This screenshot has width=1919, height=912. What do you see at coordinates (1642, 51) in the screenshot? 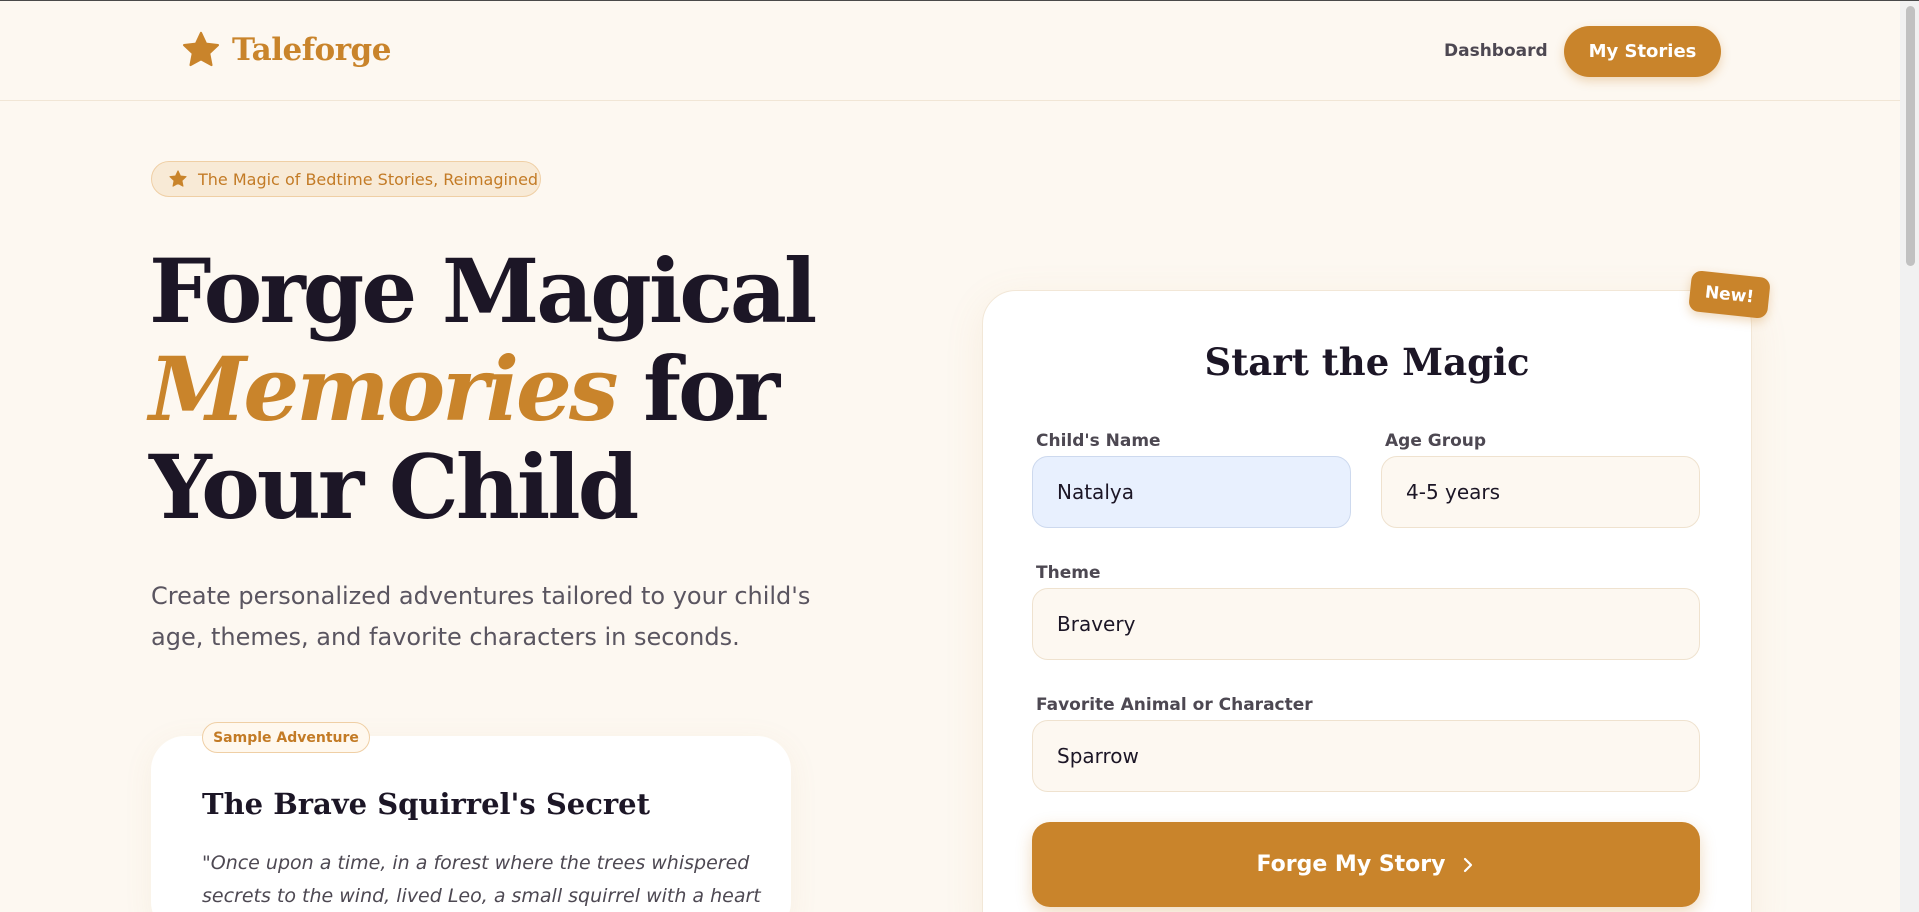
I see `my-stories-button: My Stories` at bounding box center [1642, 51].